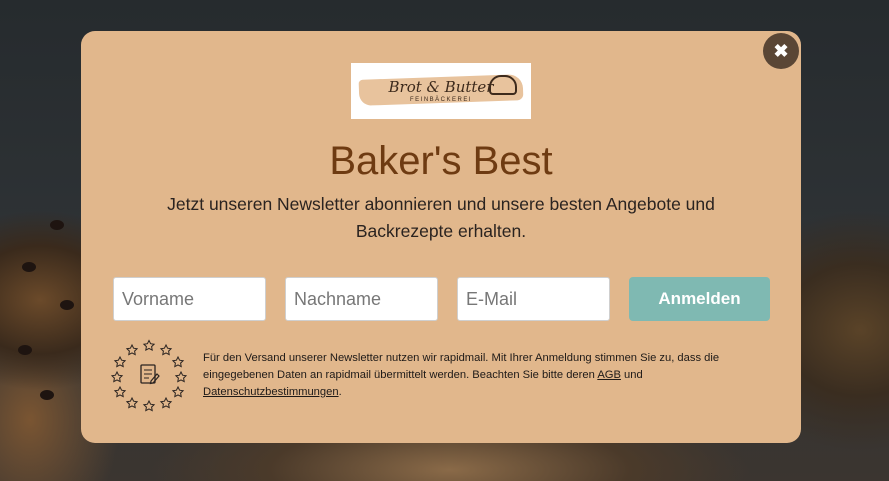  I want to click on subscribe-button: Anmelden, so click(699, 299).